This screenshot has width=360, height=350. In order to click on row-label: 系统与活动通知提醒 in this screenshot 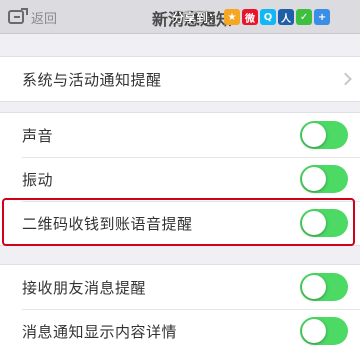, I will do `click(92, 79)`.